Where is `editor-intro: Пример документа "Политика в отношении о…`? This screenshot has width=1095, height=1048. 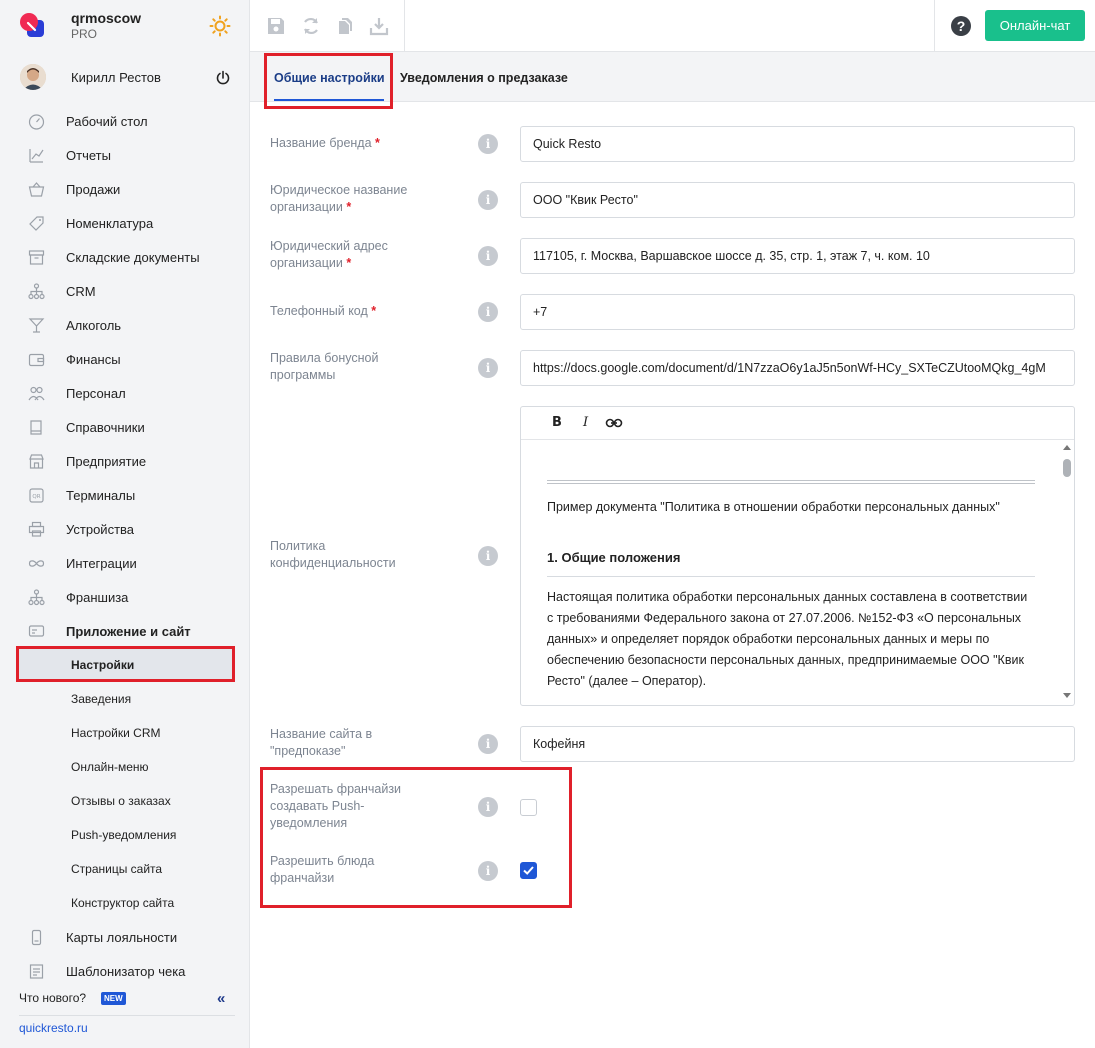 editor-intro: Пример документа "Политика в отношении о… is located at coordinates (773, 507).